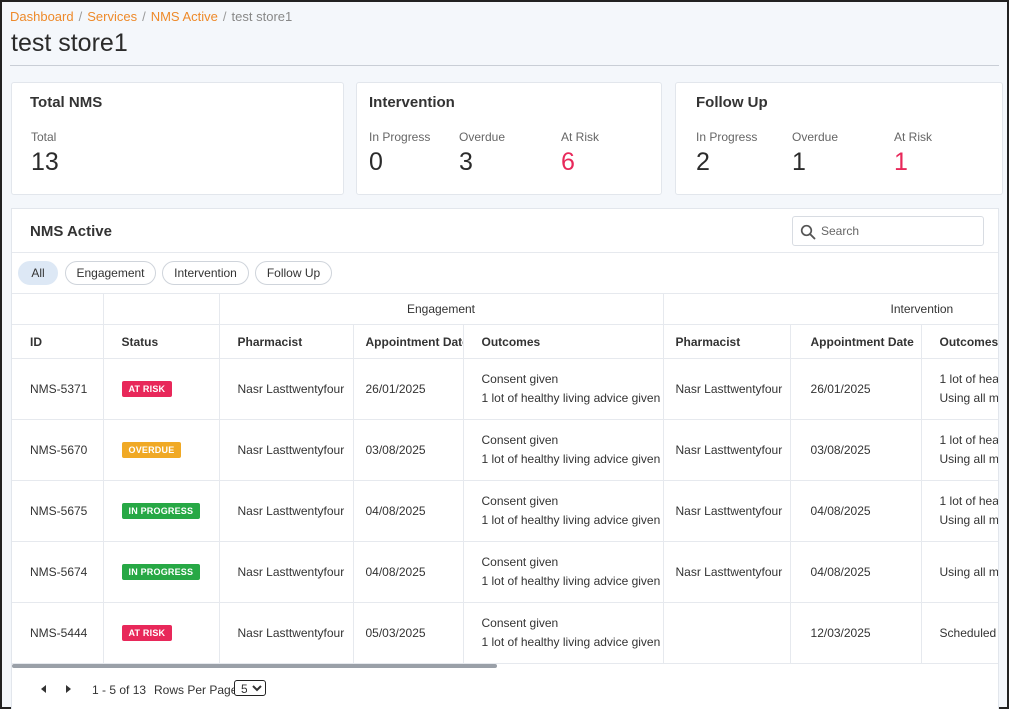  Describe the element at coordinates (69, 43) in the screenshot. I see `page-title: test store1` at that location.